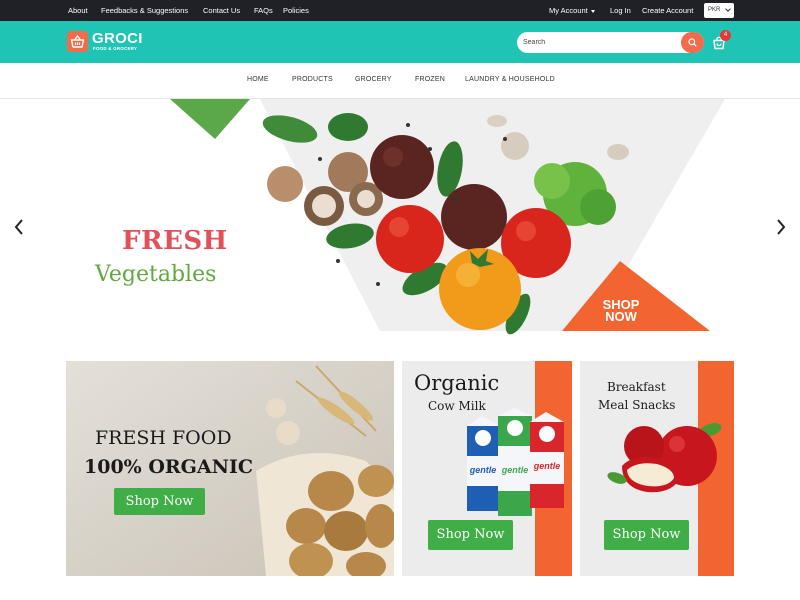 The width and height of the screenshot is (800, 600). I want to click on hero-cta-line2: NOW, so click(621, 316).